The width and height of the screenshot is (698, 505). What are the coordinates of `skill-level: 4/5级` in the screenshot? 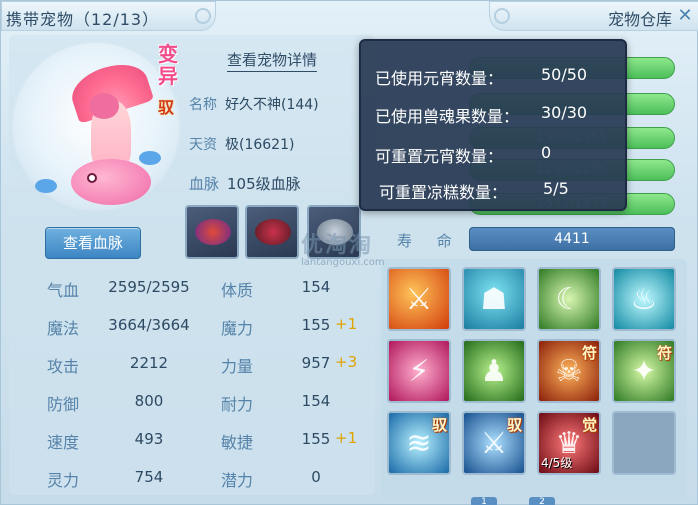 It's located at (557, 463).